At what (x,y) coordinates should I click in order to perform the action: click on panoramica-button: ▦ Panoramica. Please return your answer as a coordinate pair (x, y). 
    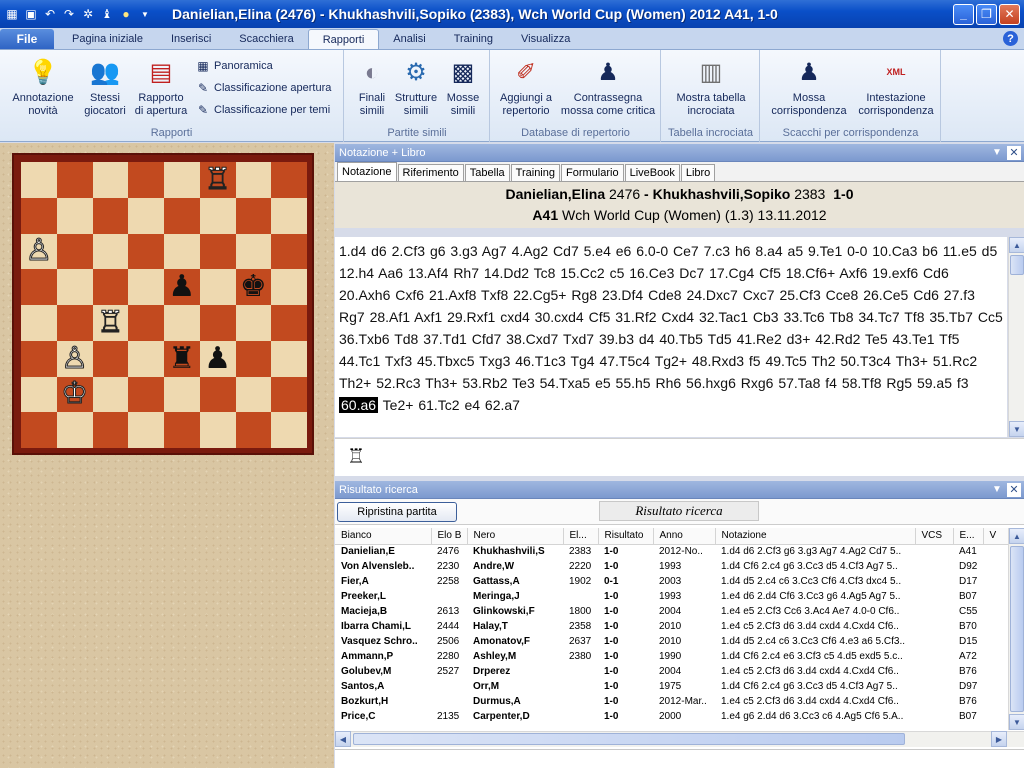
    Looking at the image, I should click on (234, 66).